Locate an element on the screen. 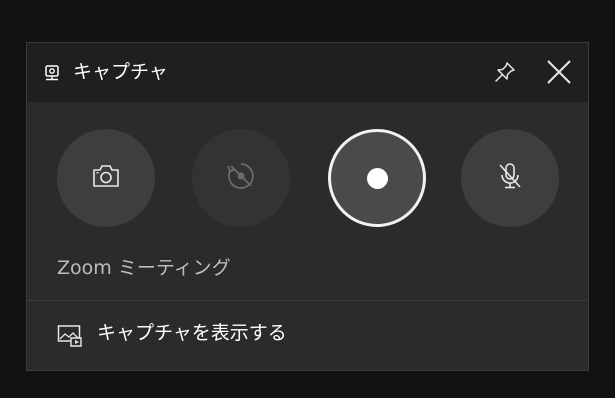  record-last-disabled-icon is located at coordinates (241, 178).